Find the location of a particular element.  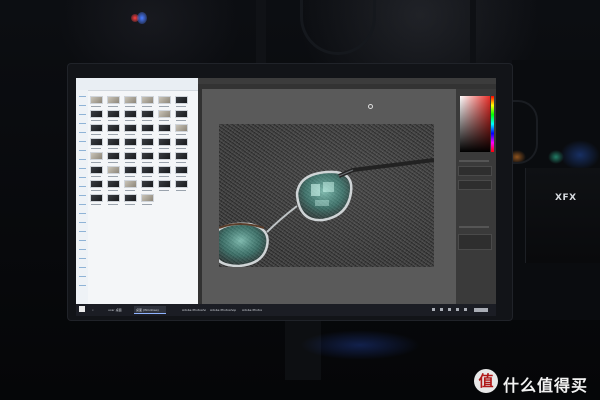

color-picker is located at coordinates (475, 124).